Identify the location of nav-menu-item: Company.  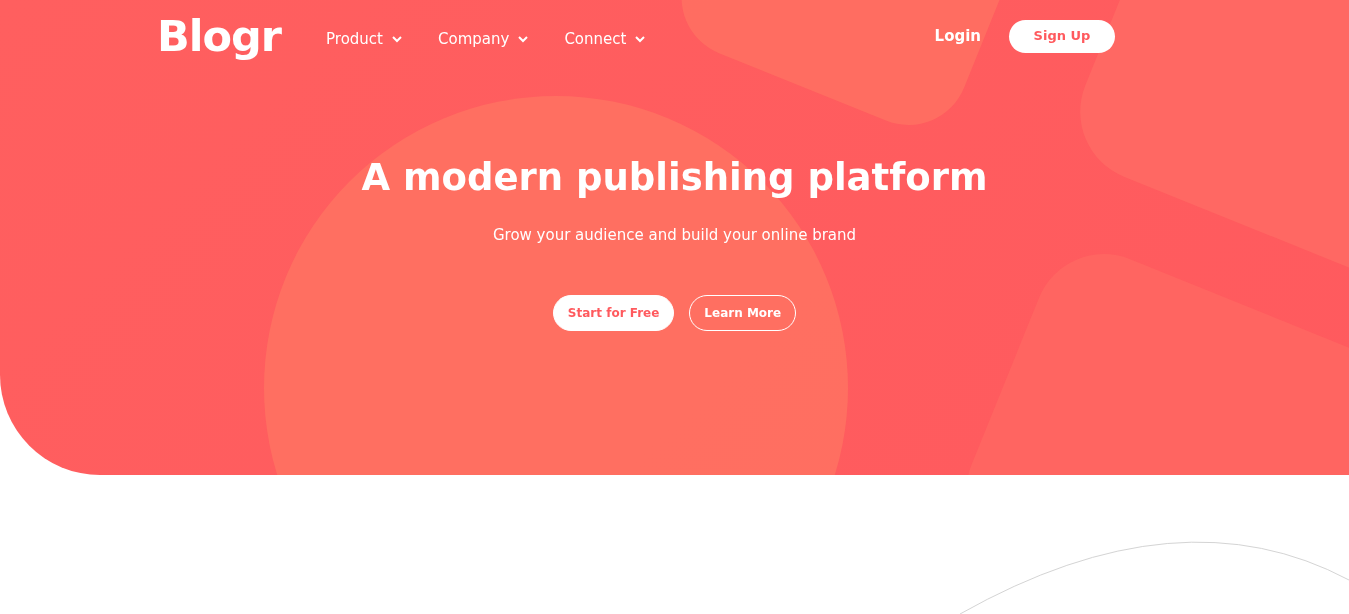
(483, 39).